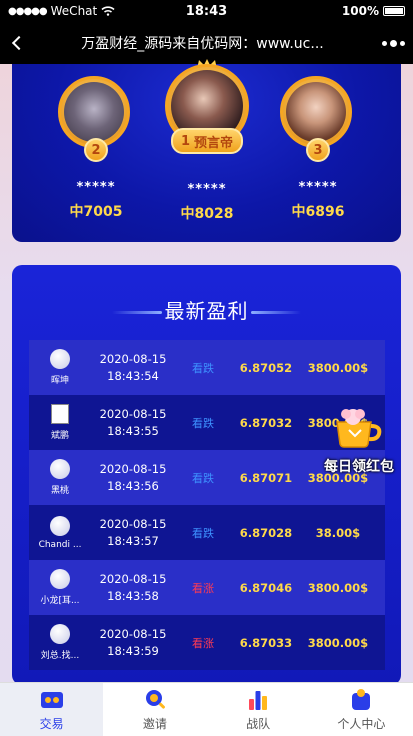 This screenshot has width=413, height=736. I want to click on price-cell: 6.87046, so click(266, 587).